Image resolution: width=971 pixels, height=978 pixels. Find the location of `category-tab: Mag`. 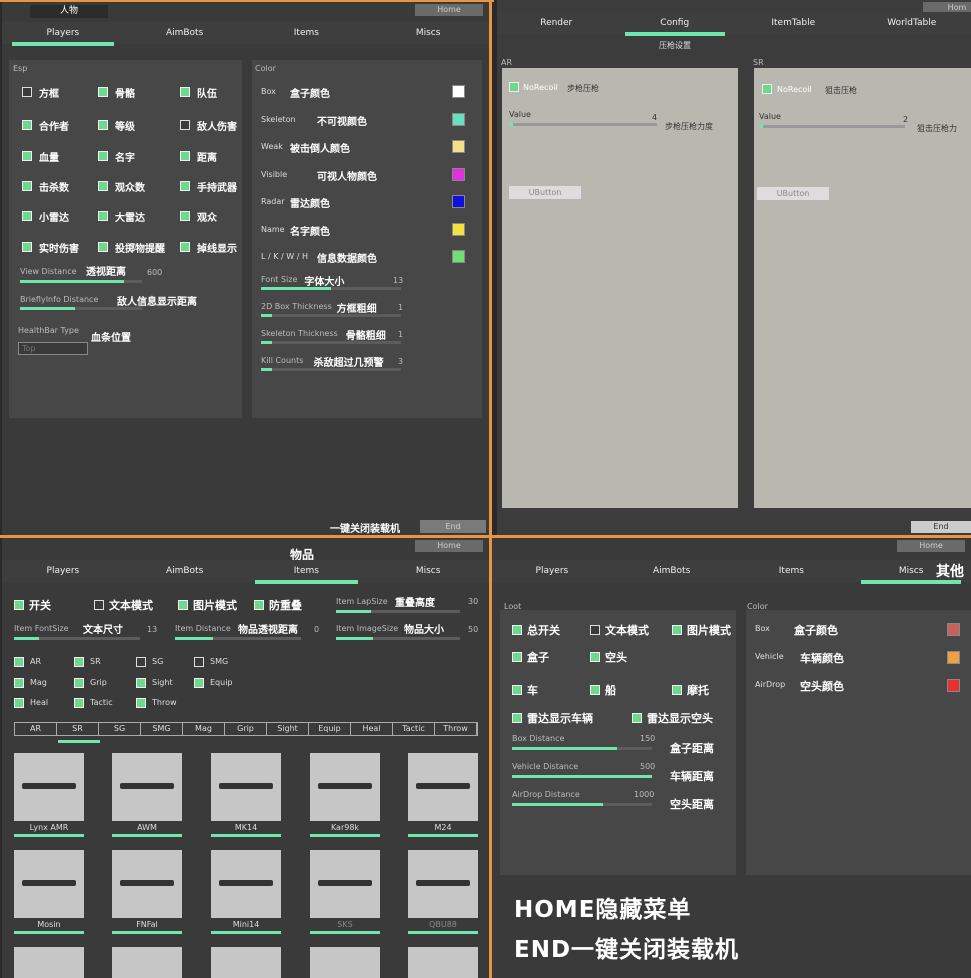

category-tab: Mag is located at coordinates (204, 729).